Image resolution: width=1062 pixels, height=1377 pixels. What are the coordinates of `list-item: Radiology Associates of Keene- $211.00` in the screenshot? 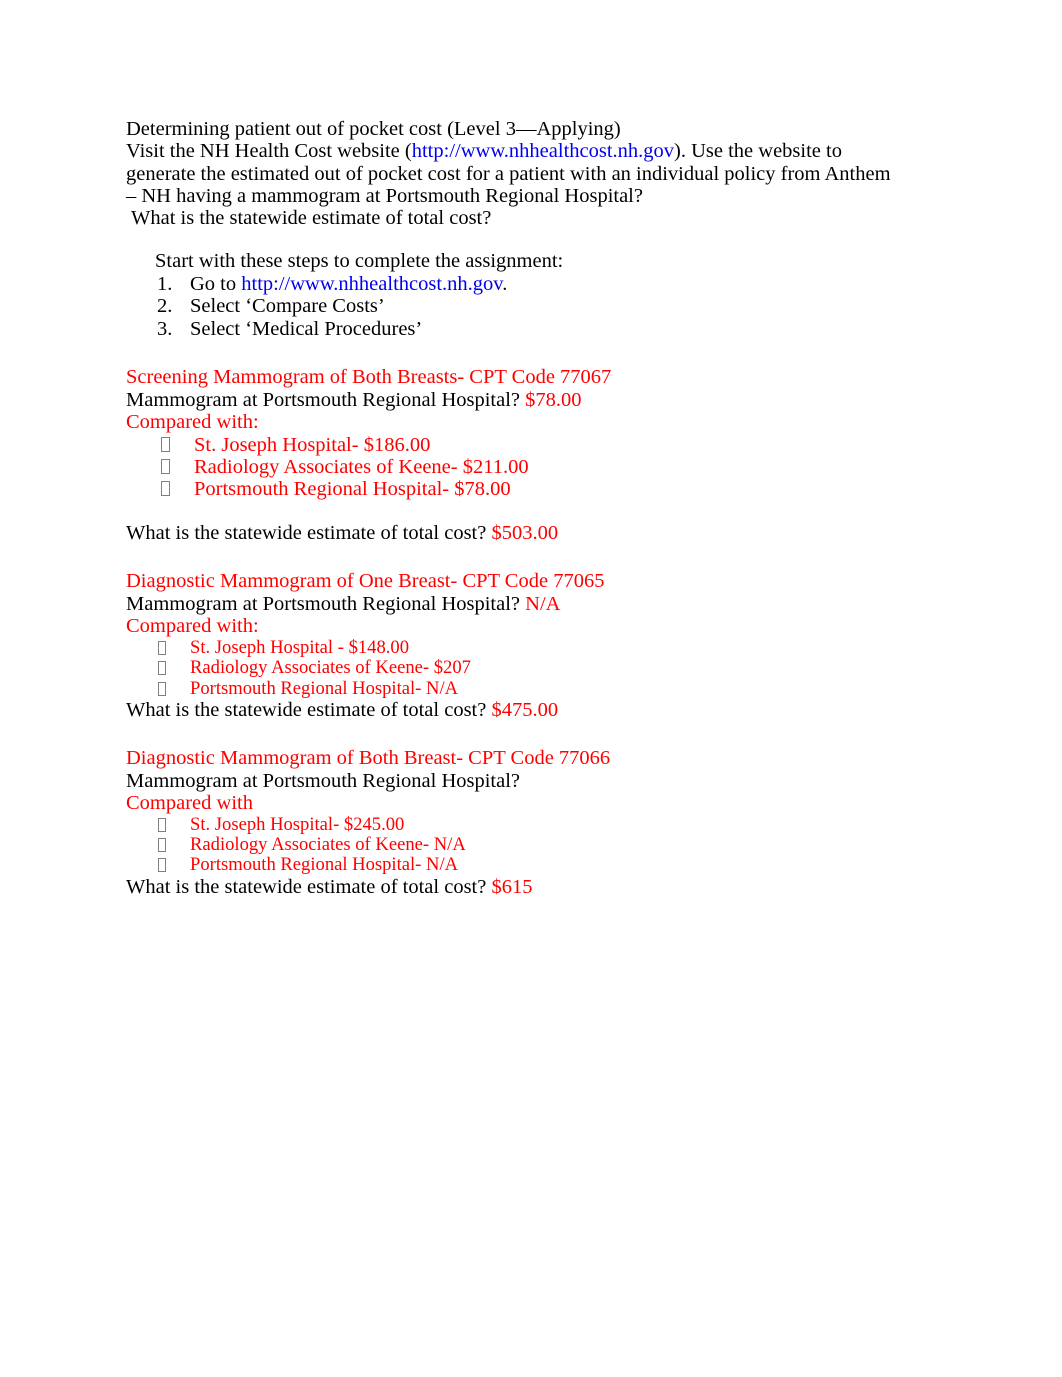 It's located at (510, 467).